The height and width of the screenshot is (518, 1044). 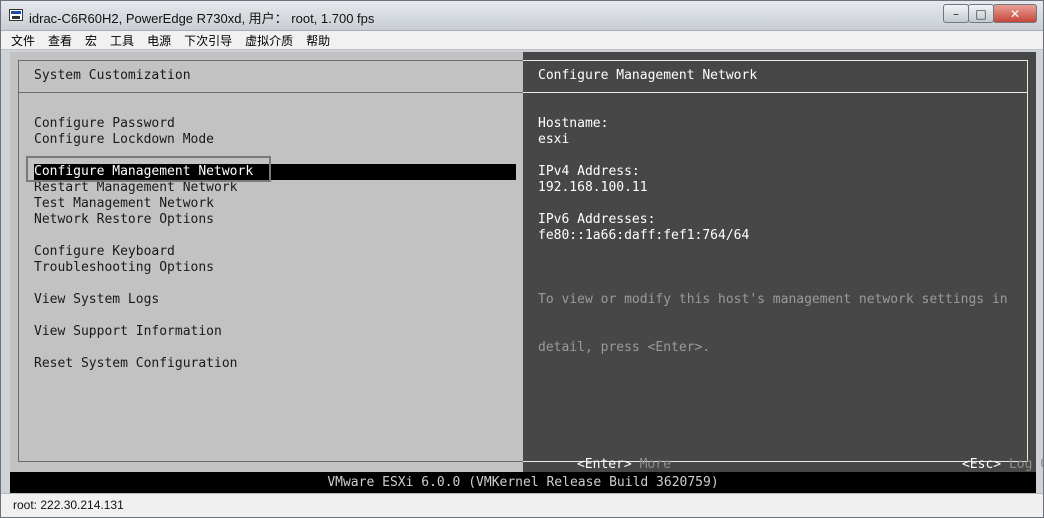 I want to click on menu-bar: 文件 查看 宏 工具 电源 下次引导 虚拟介质 帮助, so click(x=522, y=40).